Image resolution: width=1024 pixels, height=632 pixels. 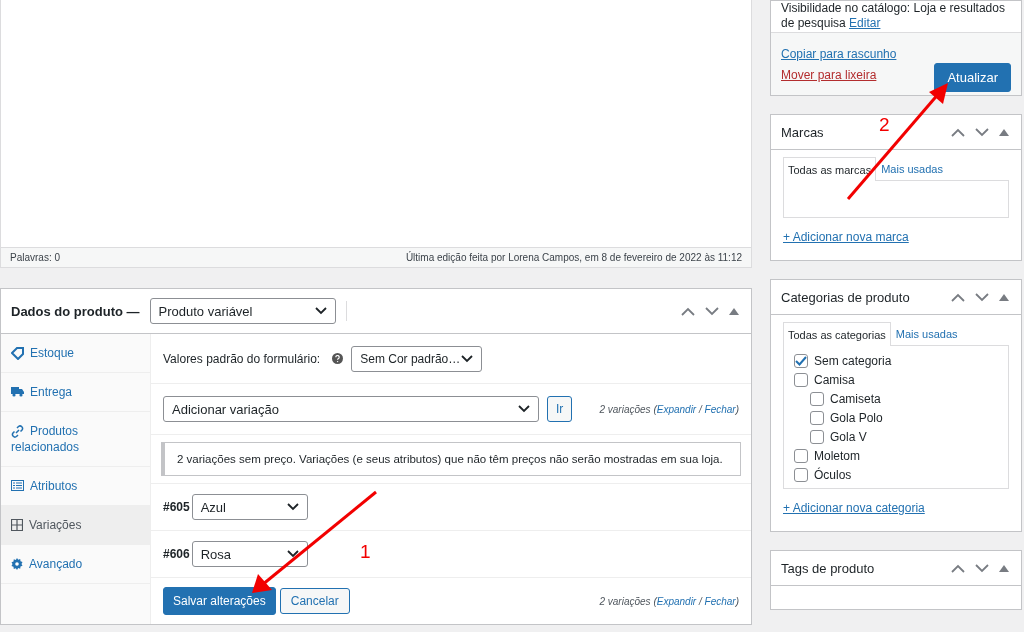 I want to click on variation-select: Azul, so click(x=249, y=507).